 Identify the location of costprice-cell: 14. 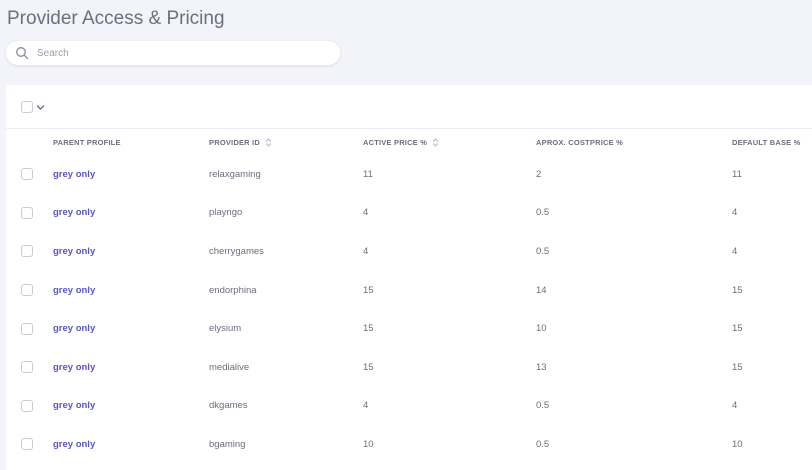
(541, 290).